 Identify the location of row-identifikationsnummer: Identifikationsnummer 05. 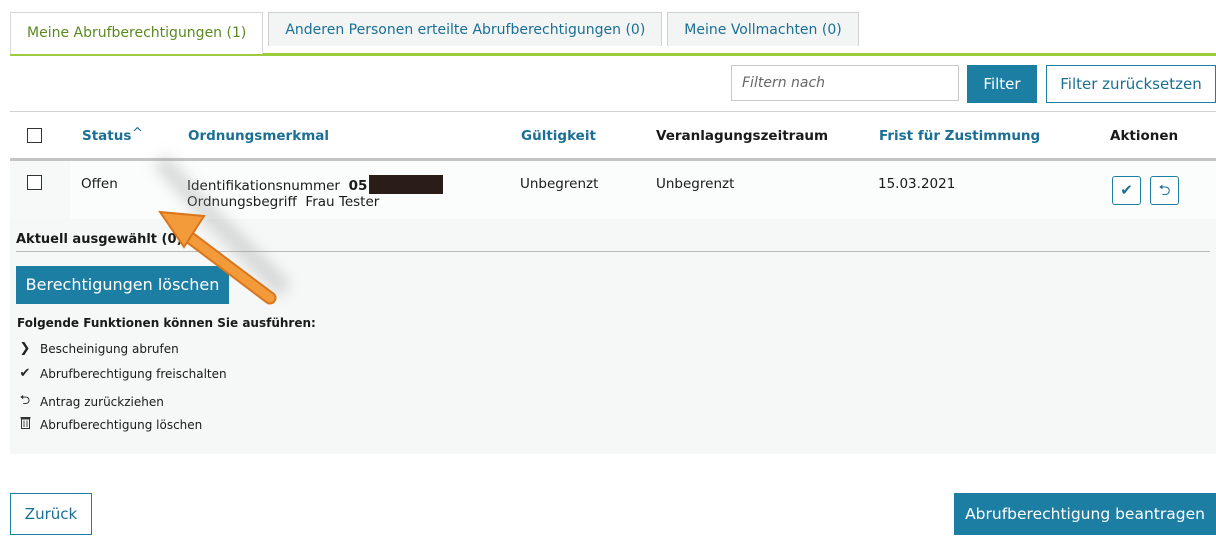
(315, 184).